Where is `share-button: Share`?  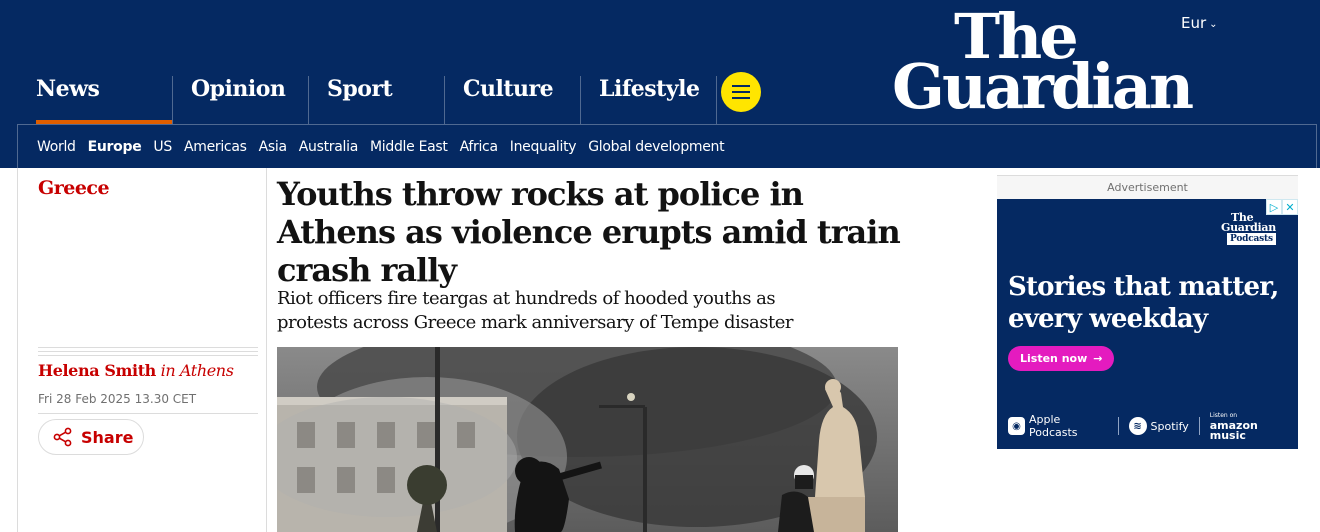
share-button: Share is located at coordinates (91, 437).